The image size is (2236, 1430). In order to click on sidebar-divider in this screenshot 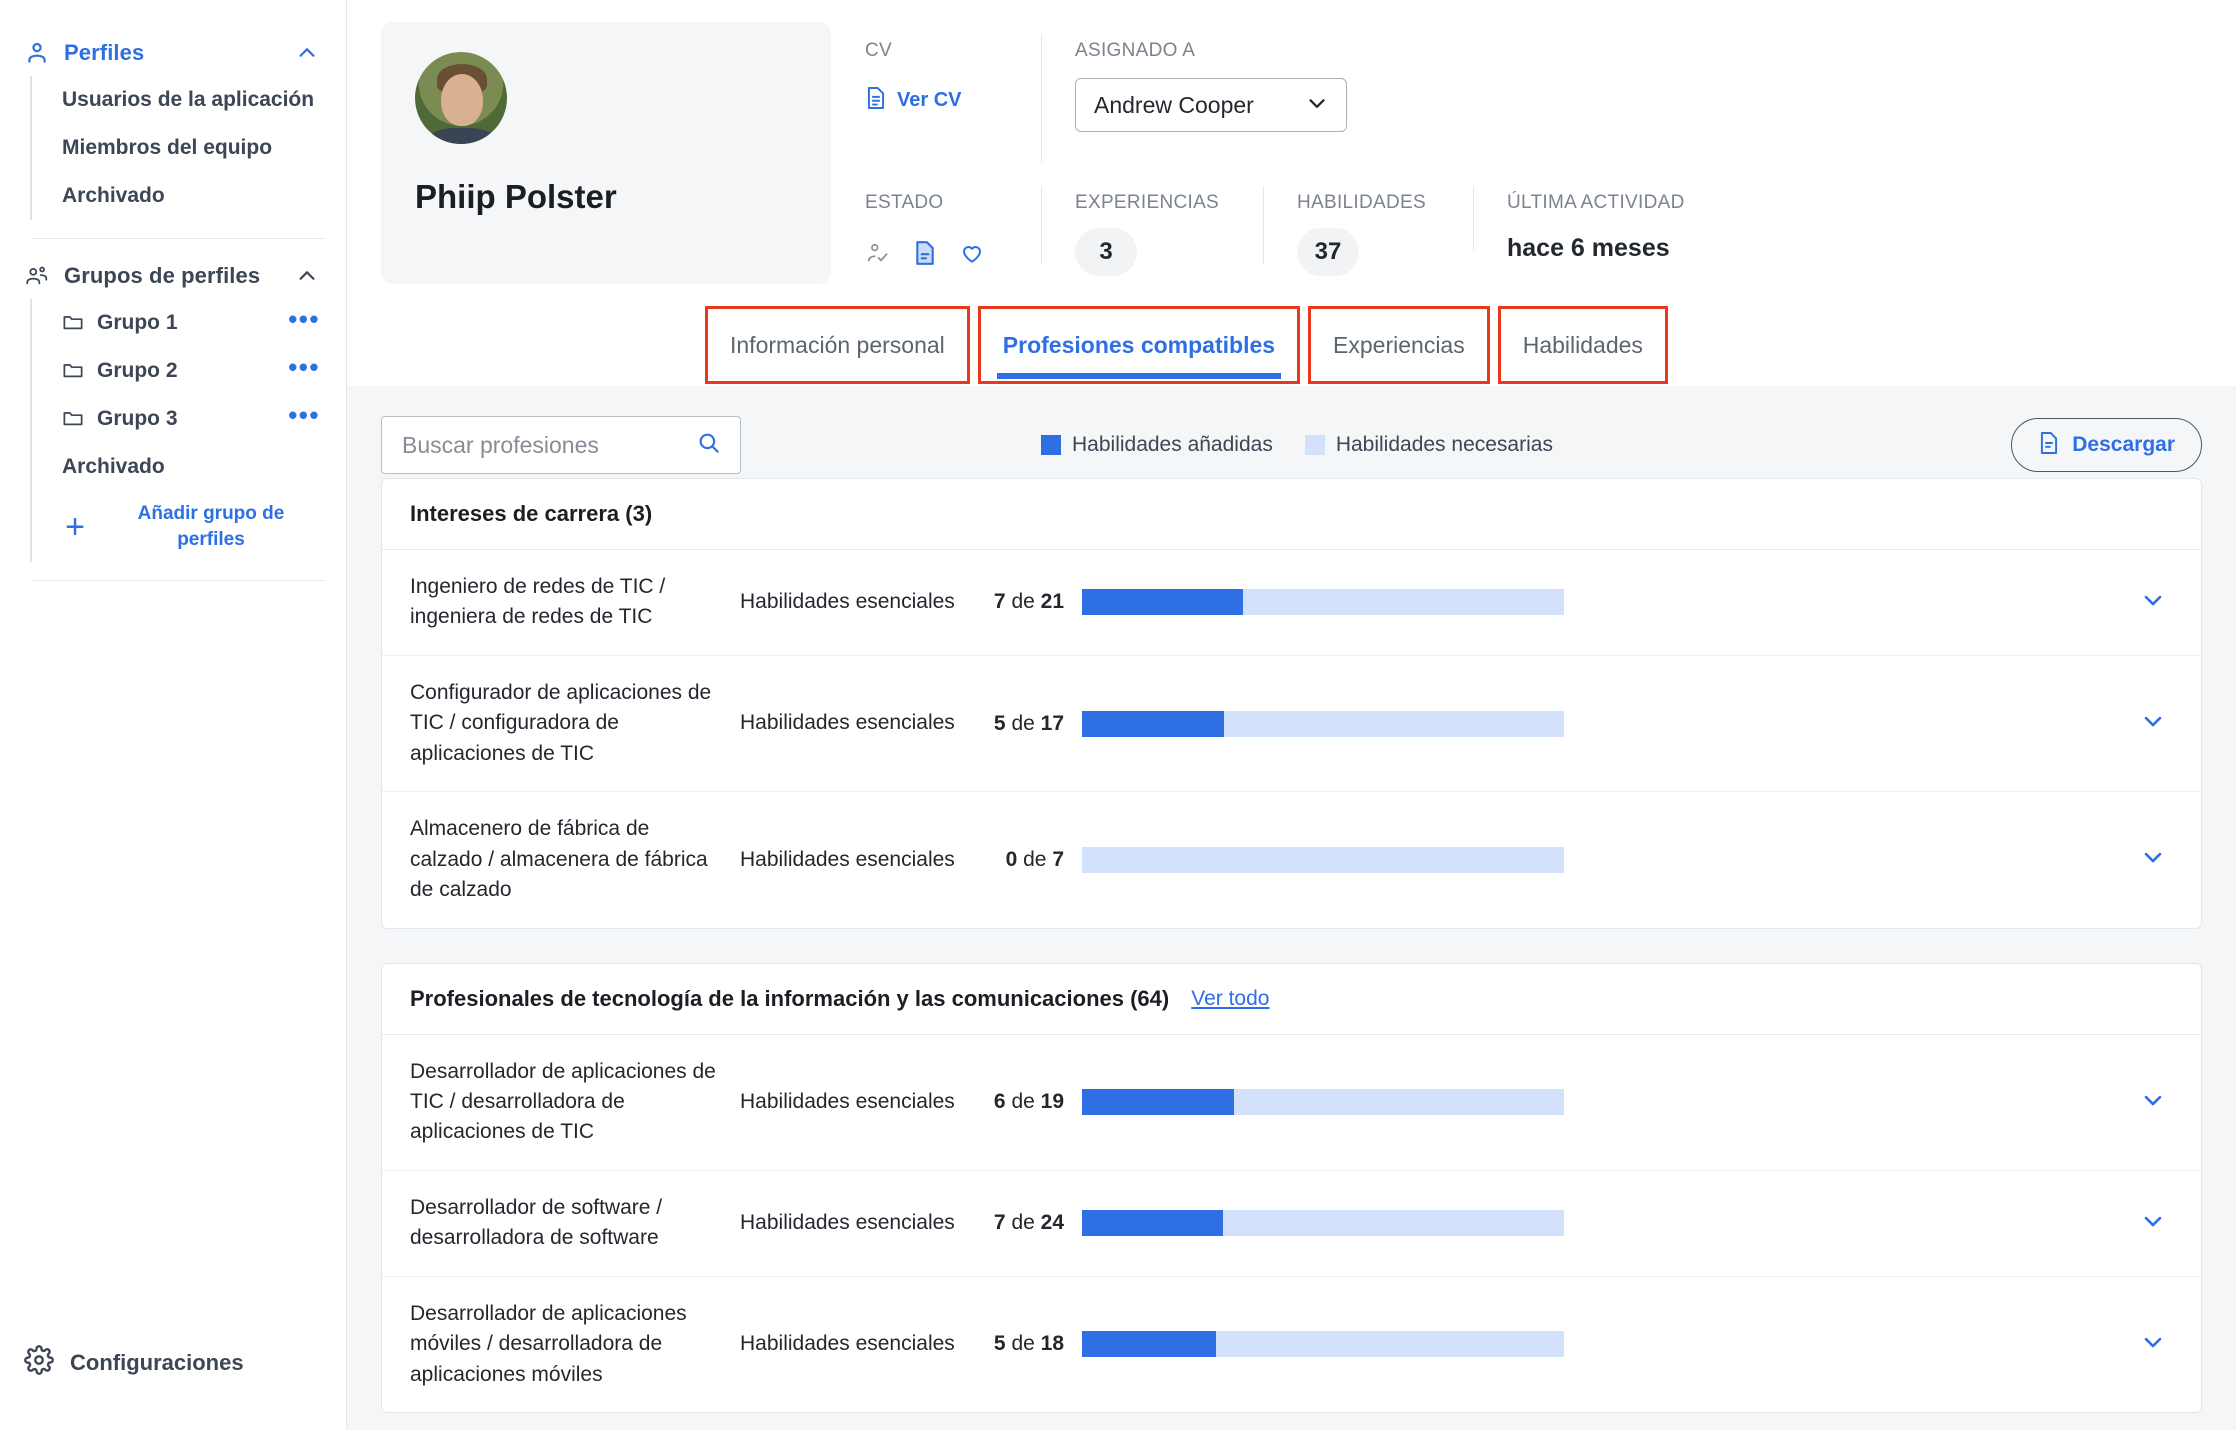, I will do `click(179, 238)`.